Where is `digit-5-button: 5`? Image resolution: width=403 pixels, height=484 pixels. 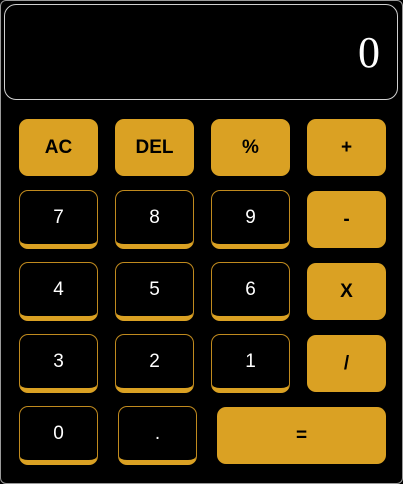
digit-5-button: 5 is located at coordinates (154, 291).